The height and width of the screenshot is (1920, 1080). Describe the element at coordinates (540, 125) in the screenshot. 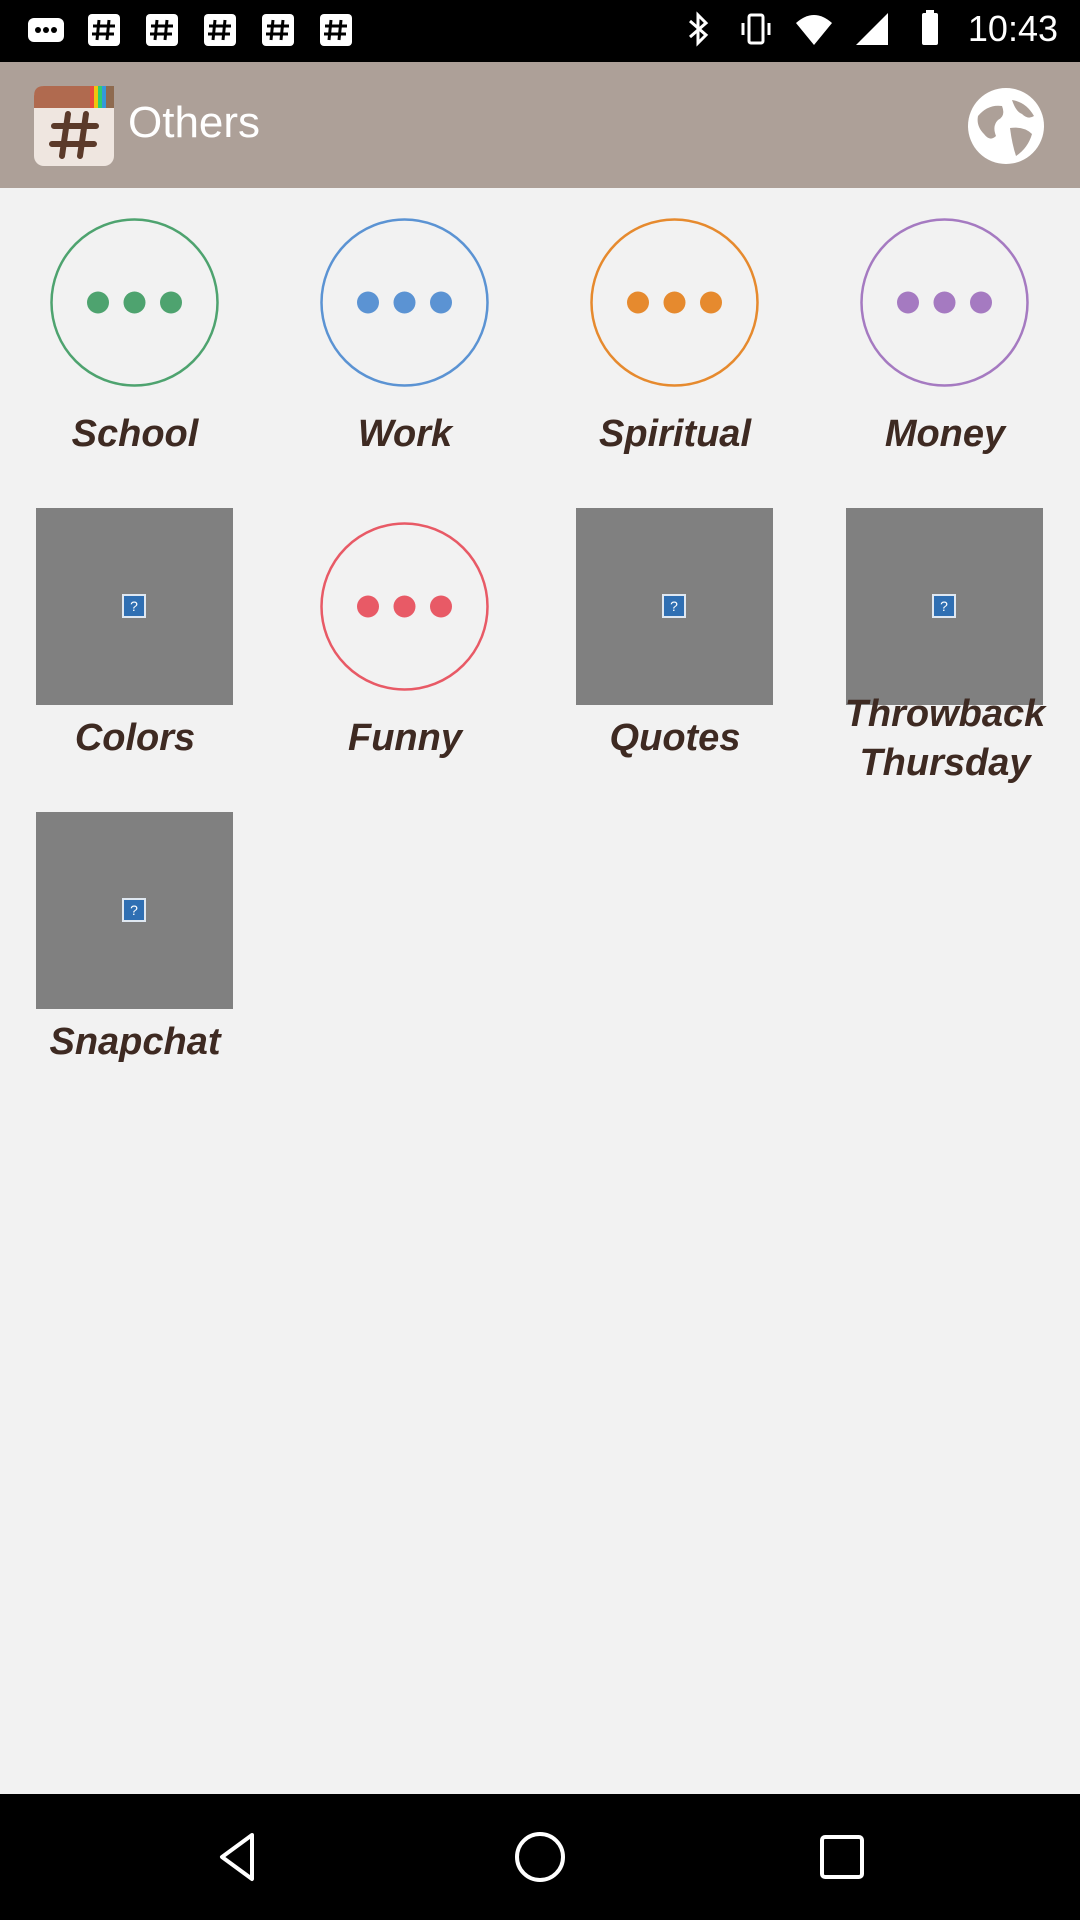

I see `app-bar: Others` at that location.